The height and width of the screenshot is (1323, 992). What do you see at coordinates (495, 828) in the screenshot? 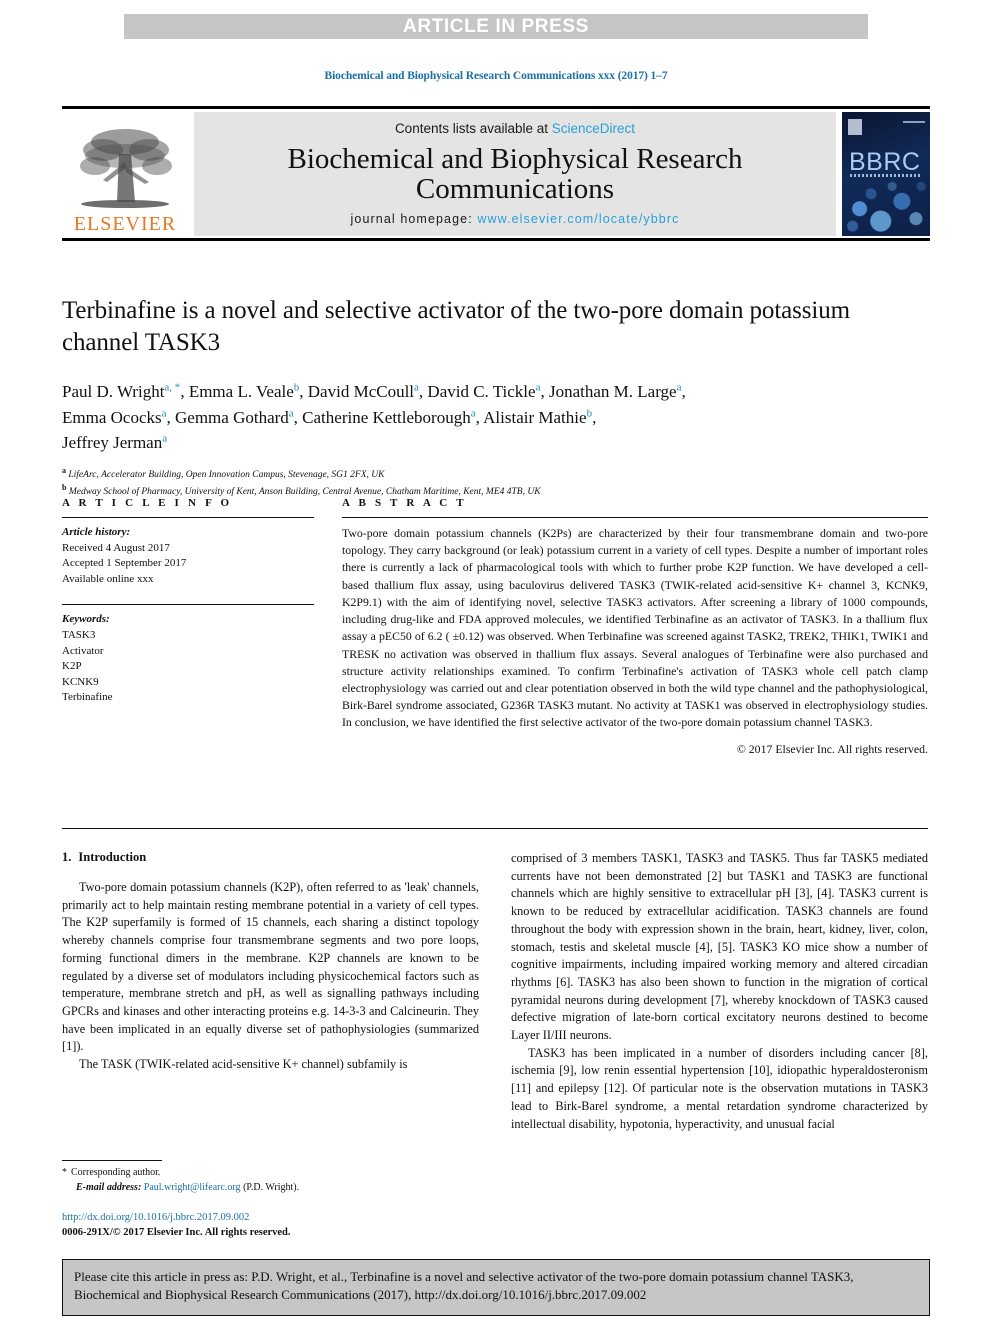
I see `body-separator-rule` at bounding box center [495, 828].